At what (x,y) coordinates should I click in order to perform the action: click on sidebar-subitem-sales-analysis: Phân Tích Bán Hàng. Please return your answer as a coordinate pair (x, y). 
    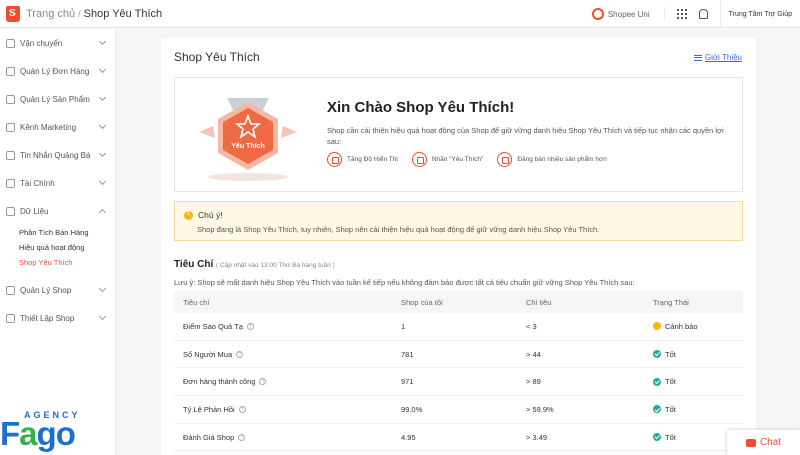
    Looking at the image, I should click on (57, 232).